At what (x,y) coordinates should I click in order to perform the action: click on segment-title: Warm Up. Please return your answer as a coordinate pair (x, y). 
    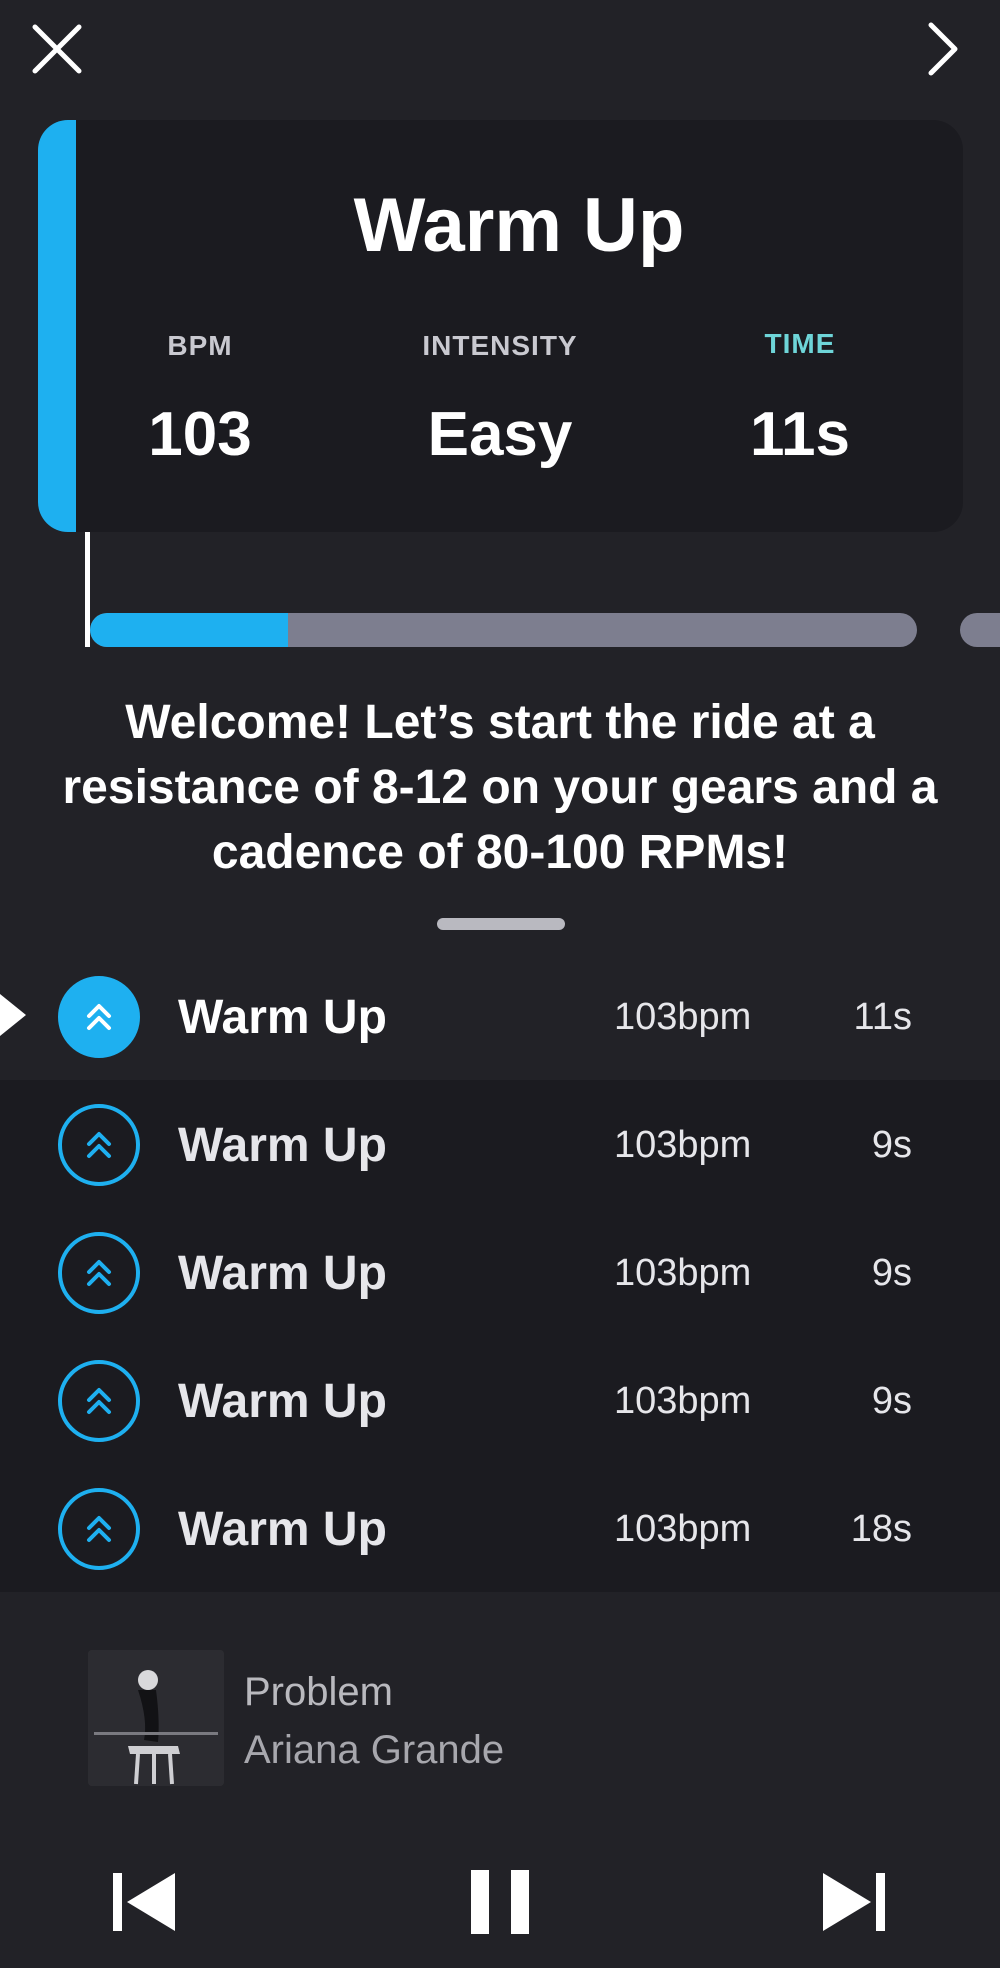
    Looking at the image, I should click on (519, 225).